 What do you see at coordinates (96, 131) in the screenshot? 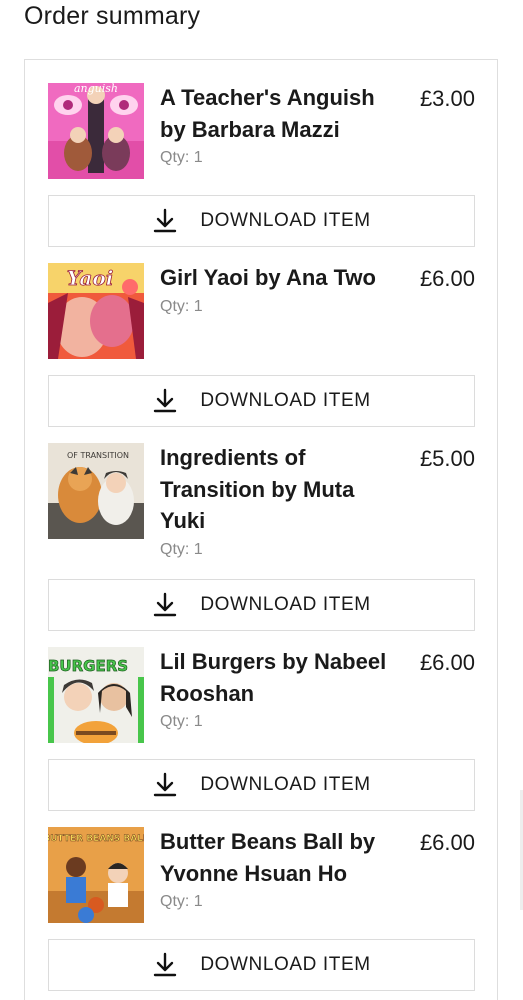
I see `cover-image: anguish` at bounding box center [96, 131].